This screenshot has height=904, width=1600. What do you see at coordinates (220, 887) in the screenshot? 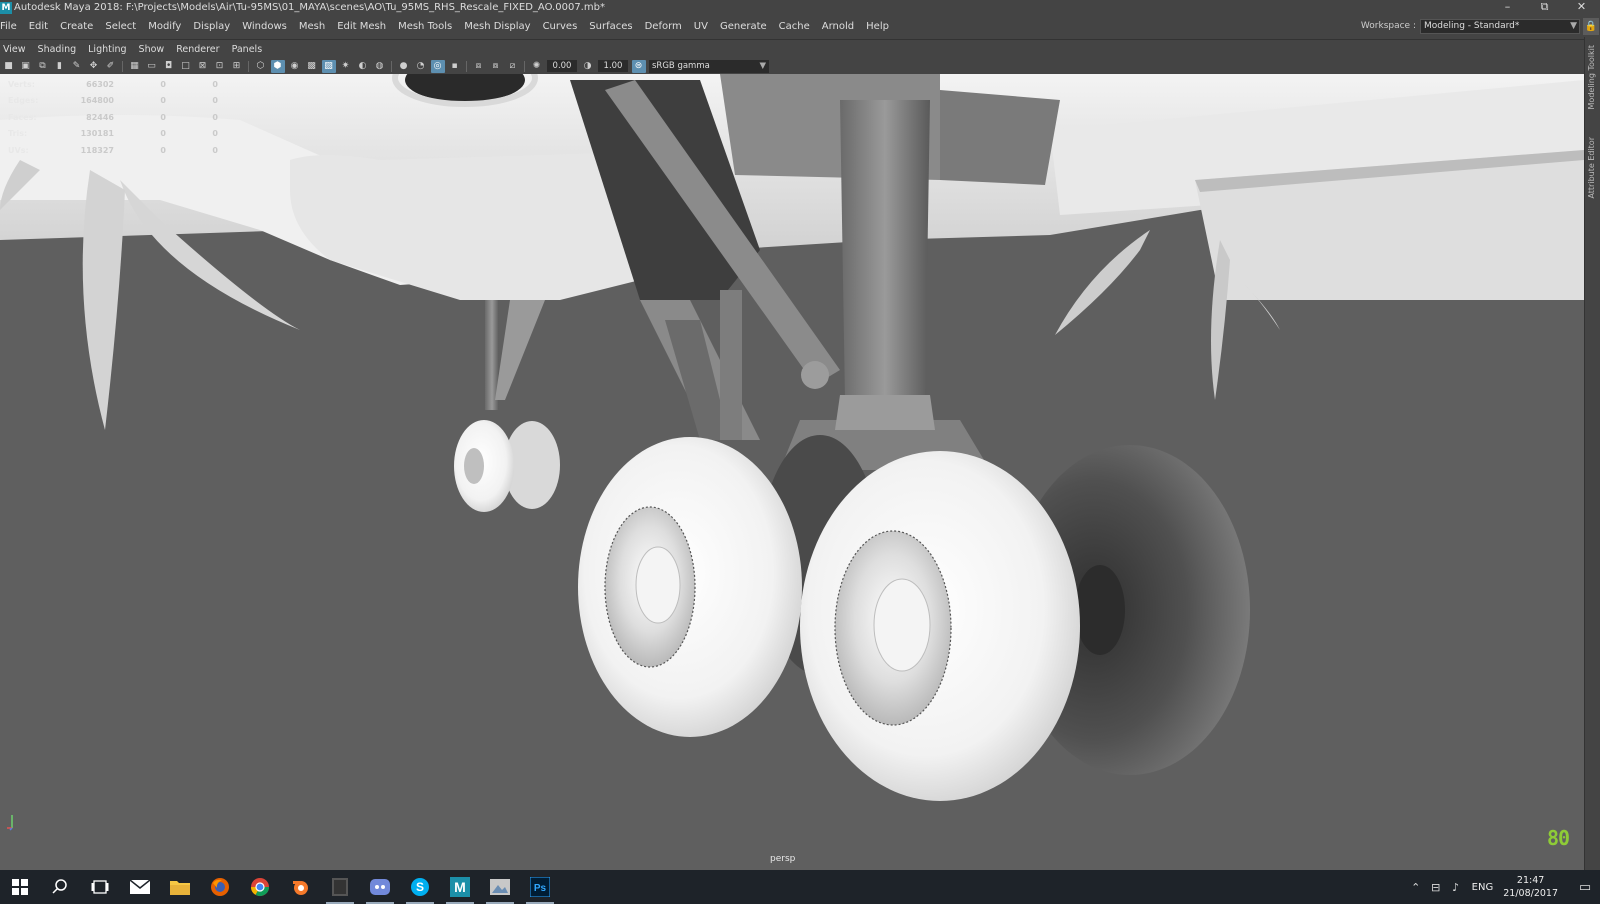
I see `firefox-app` at bounding box center [220, 887].